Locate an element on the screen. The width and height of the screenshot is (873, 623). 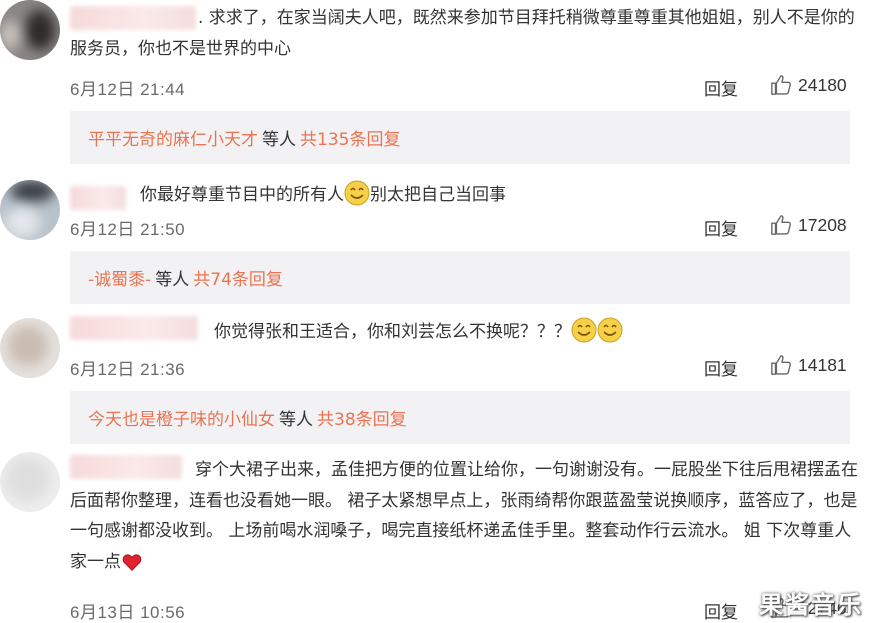
like-button: 24180 is located at coordinates (808, 85).